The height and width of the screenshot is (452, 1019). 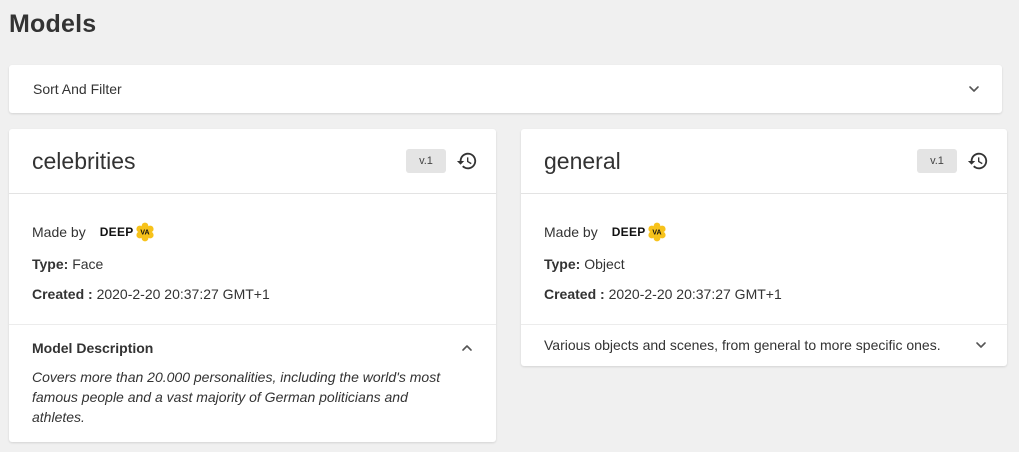 I want to click on type-value: Face, so click(x=88, y=264).